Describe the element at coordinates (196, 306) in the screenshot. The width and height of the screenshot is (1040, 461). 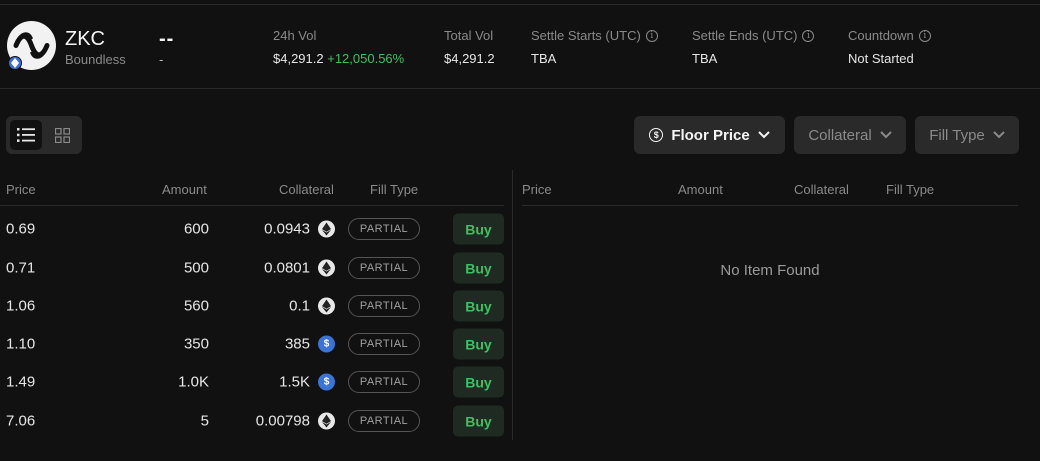
I see `row-amount: 560` at that location.